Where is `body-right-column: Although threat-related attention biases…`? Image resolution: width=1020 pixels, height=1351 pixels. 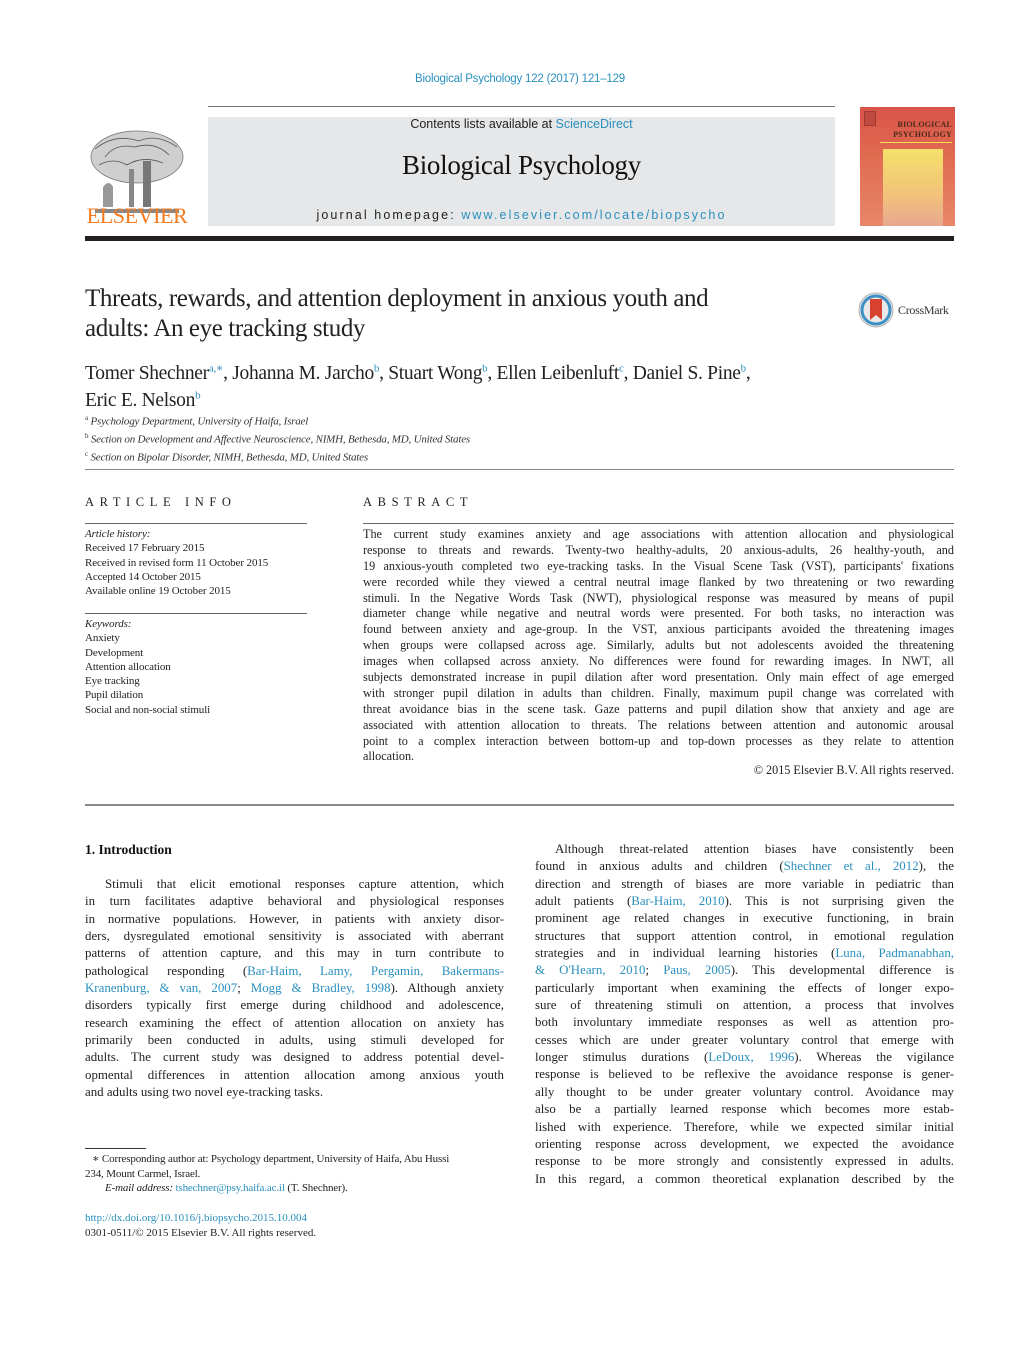 body-right-column: Although threat-related attention biases… is located at coordinates (744, 1014).